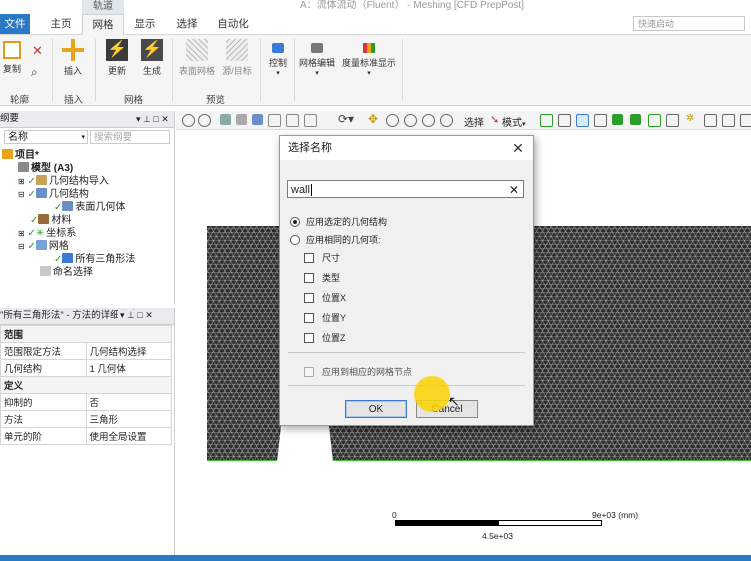  I want to click on table-row: 单元的阶 使用全局设置, so click(86, 436).